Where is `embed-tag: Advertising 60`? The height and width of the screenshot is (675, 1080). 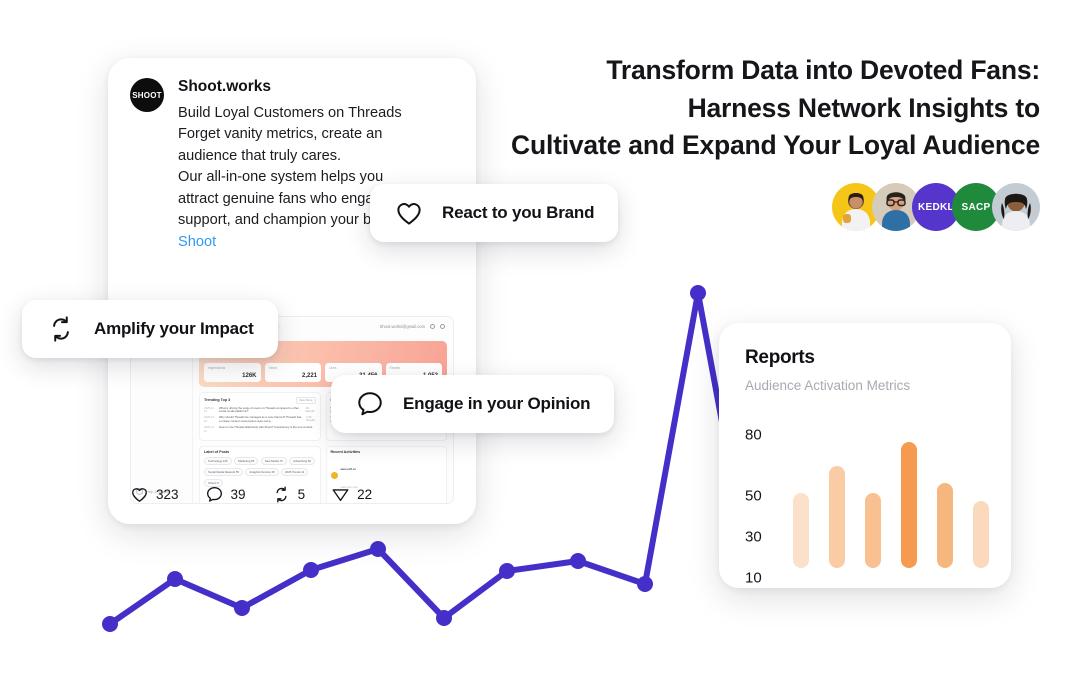
embed-tag: Advertising 60 is located at coordinates (302, 461).